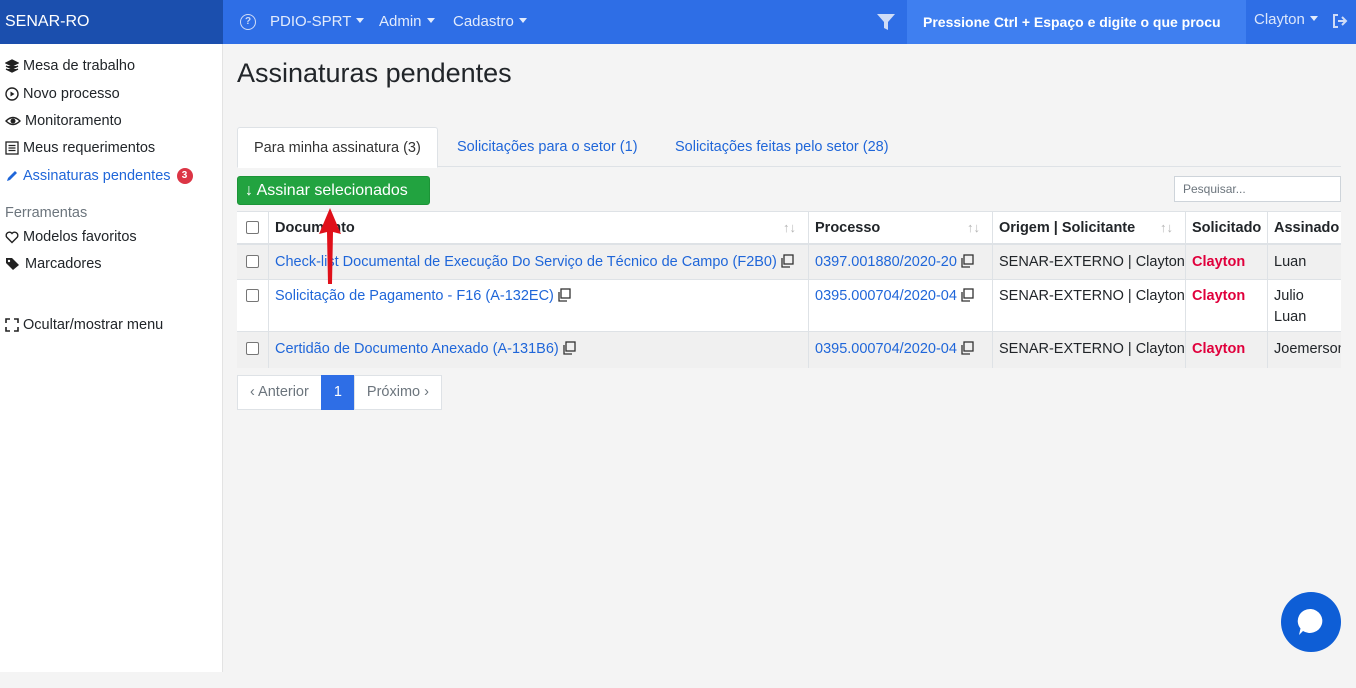 The width and height of the screenshot is (1356, 688). Describe the element at coordinates (279, 392) in the screenshot. I see `pagination-prev: ‹ Anterior` at that location.